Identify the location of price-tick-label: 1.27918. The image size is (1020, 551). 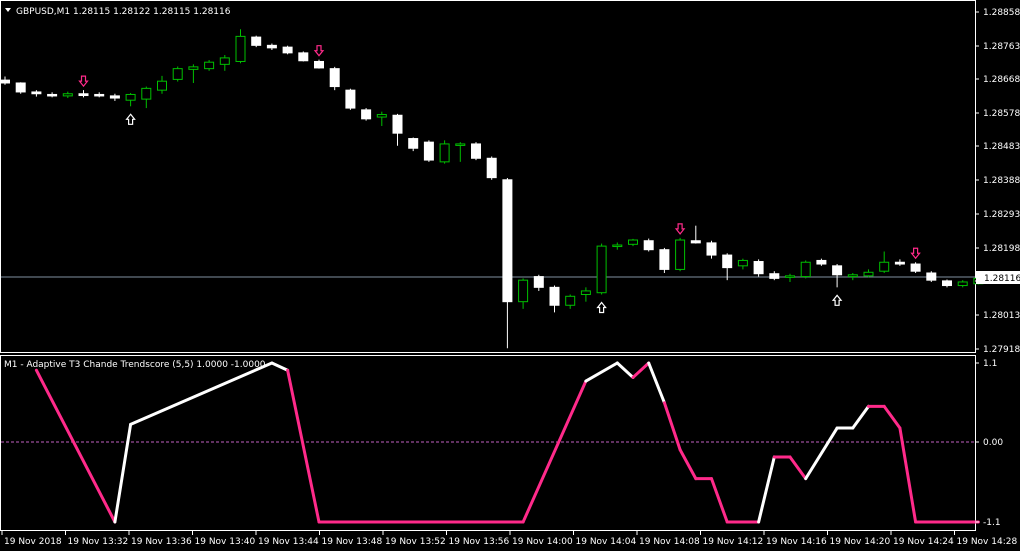
(1001, 350).